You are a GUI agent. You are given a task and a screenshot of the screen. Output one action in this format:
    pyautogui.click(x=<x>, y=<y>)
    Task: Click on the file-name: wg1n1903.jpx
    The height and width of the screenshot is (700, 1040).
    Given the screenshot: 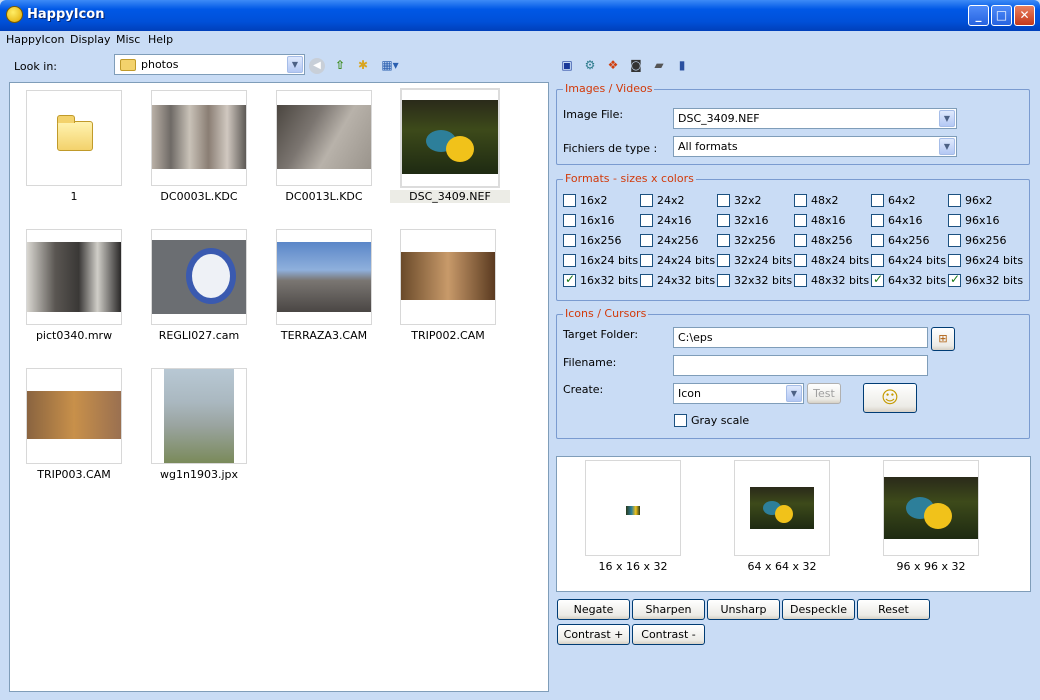 What is the action you would take?
    pyautogui.click(x=199, y=474)
    